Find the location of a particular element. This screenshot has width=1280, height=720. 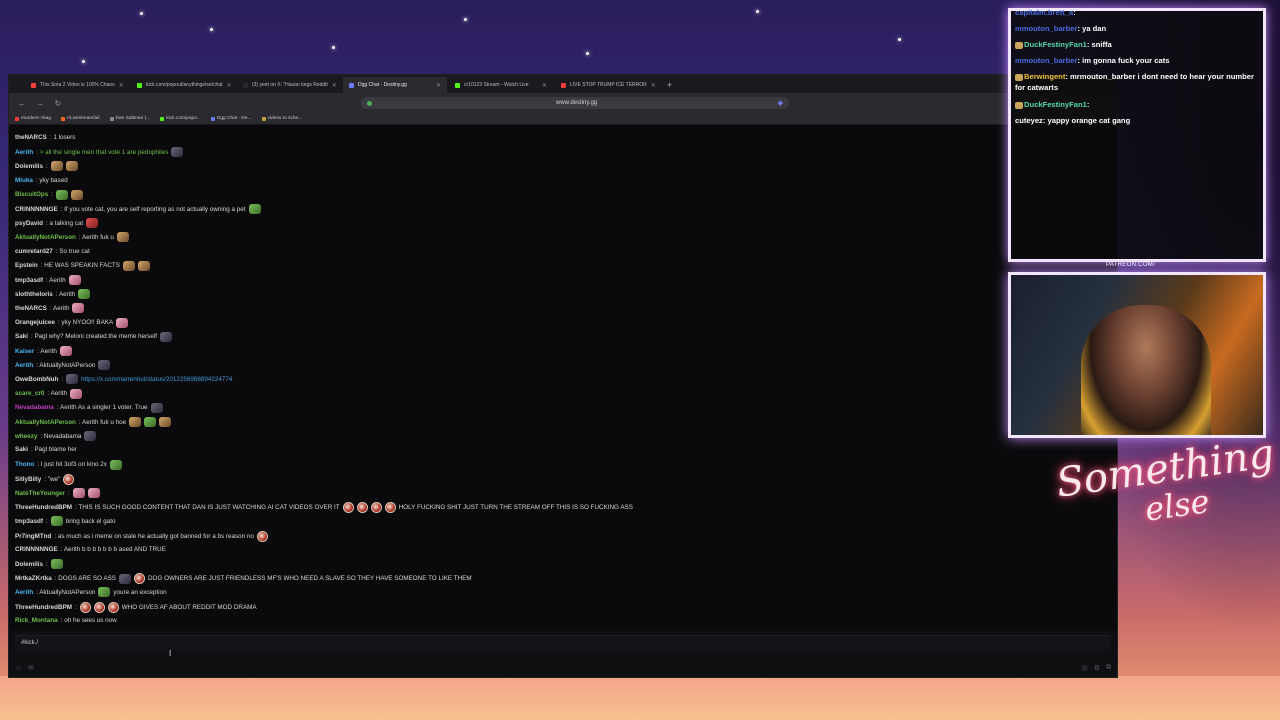

chat-username: sloththeloris is located at coordinates (34, 294).